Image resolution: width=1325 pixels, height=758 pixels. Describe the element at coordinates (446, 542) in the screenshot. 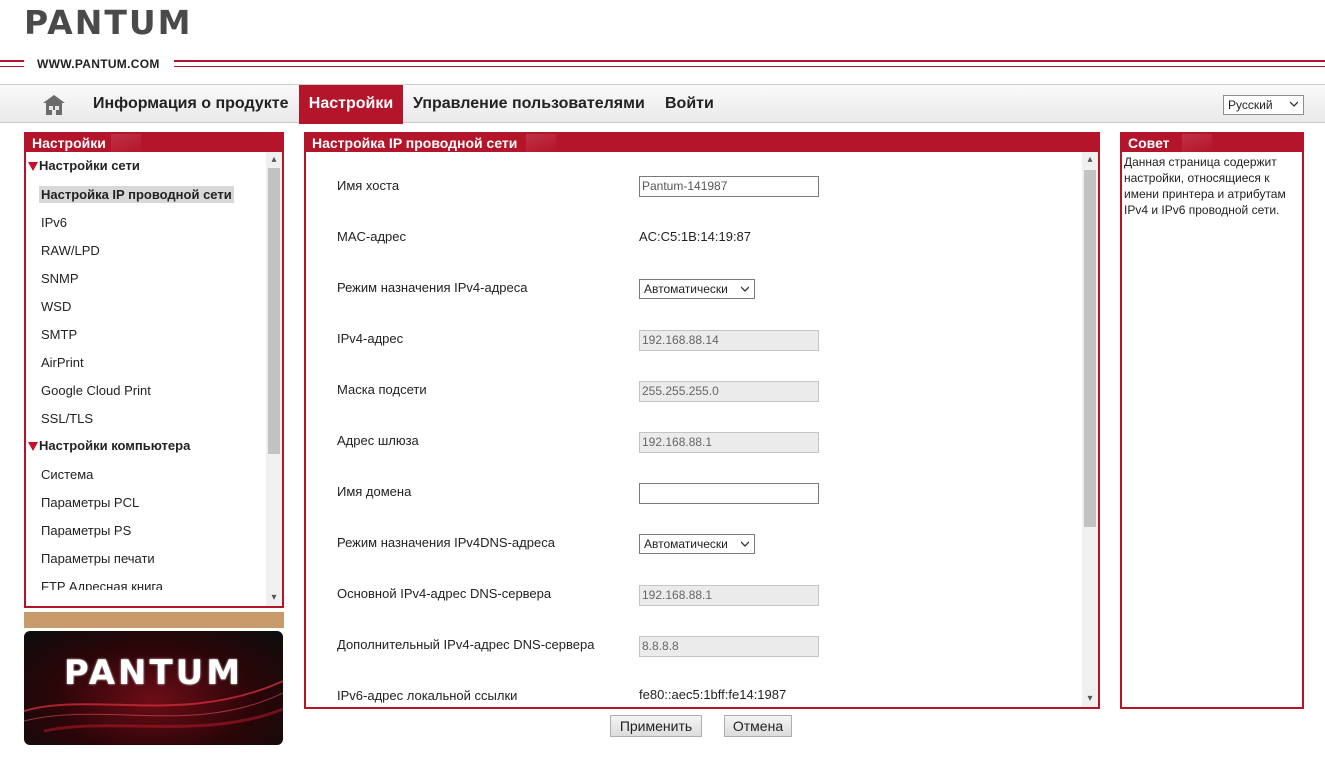

I see `dns-mode-label: Режим назначения IPv4DNS-адреса` at that location.